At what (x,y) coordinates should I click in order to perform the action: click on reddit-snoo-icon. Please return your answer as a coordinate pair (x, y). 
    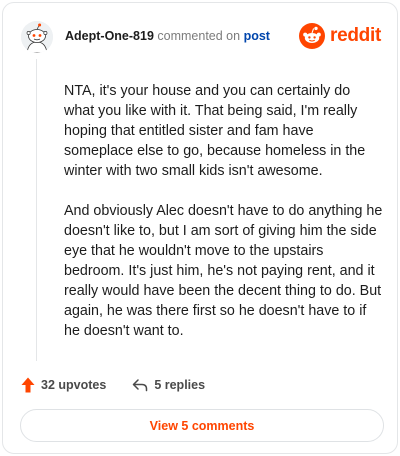
    Looking at the image, I should click on (312, 36).